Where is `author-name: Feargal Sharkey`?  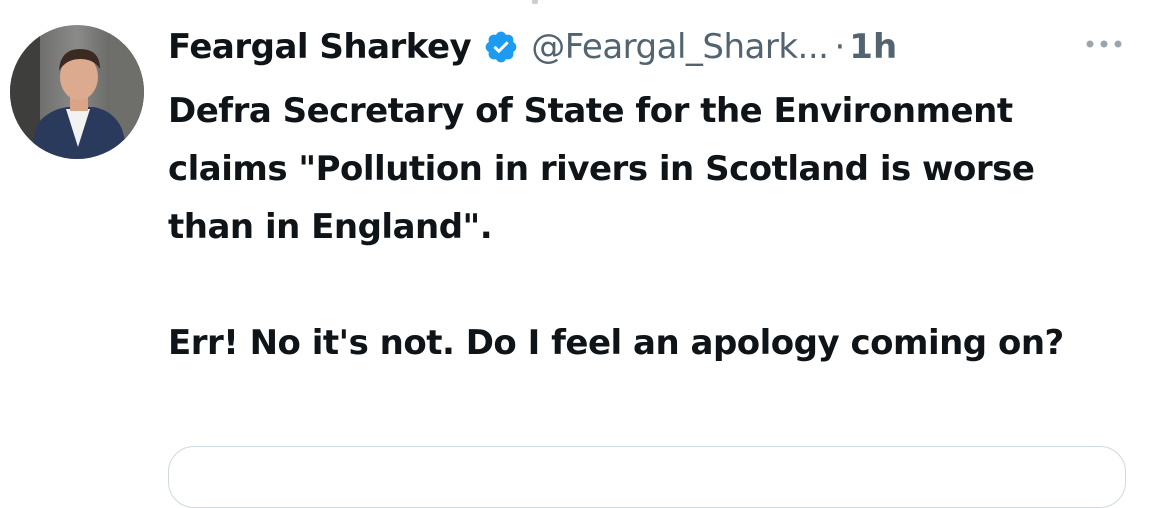 author-name: Feargal Sharkey is located at coordinates (320, 47).